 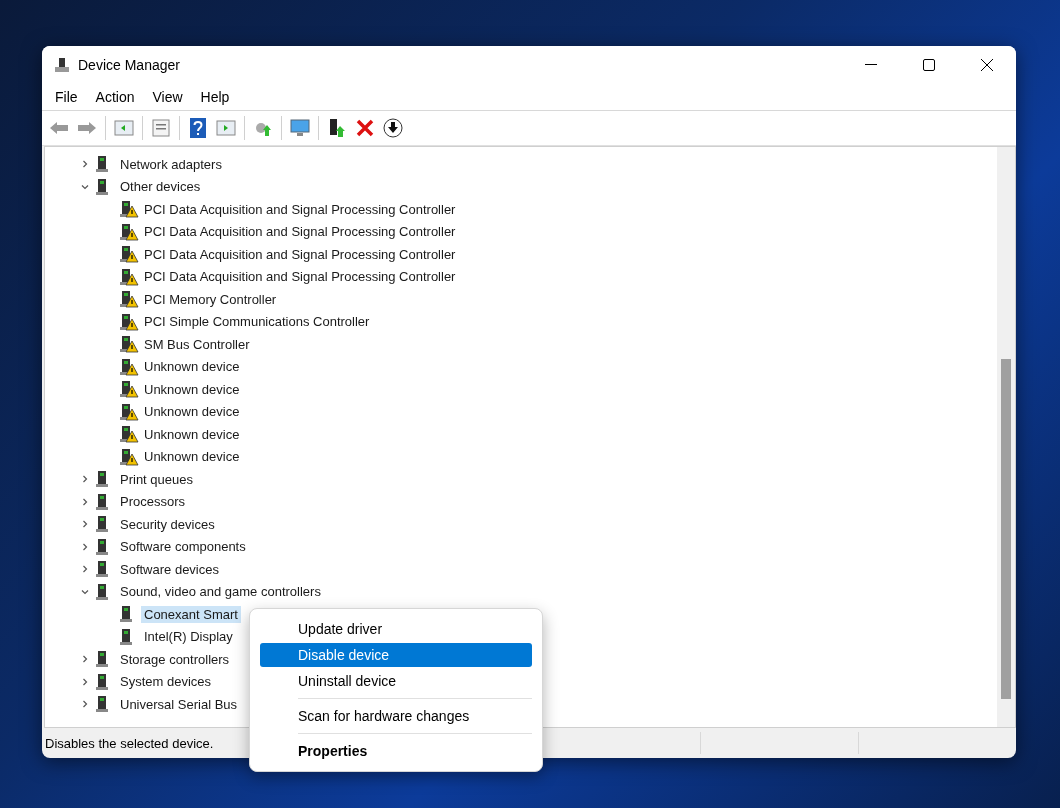 I want to click on properties-icon, so click(x=161, y=128).